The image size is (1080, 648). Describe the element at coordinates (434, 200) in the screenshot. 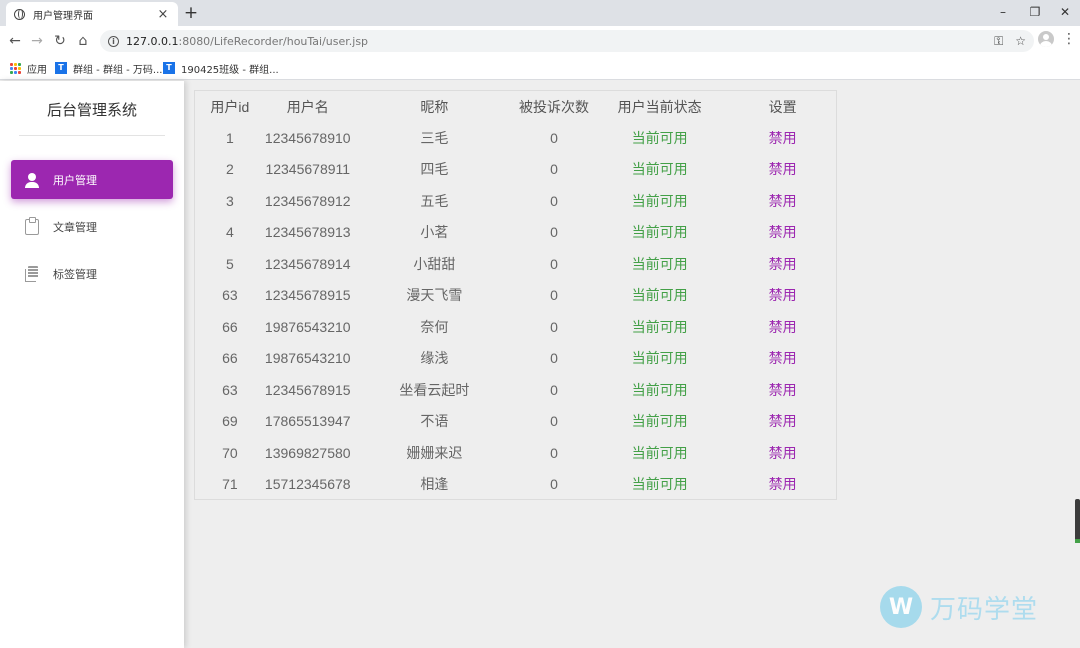

I see `cell-nickname: 五毛` at that location.